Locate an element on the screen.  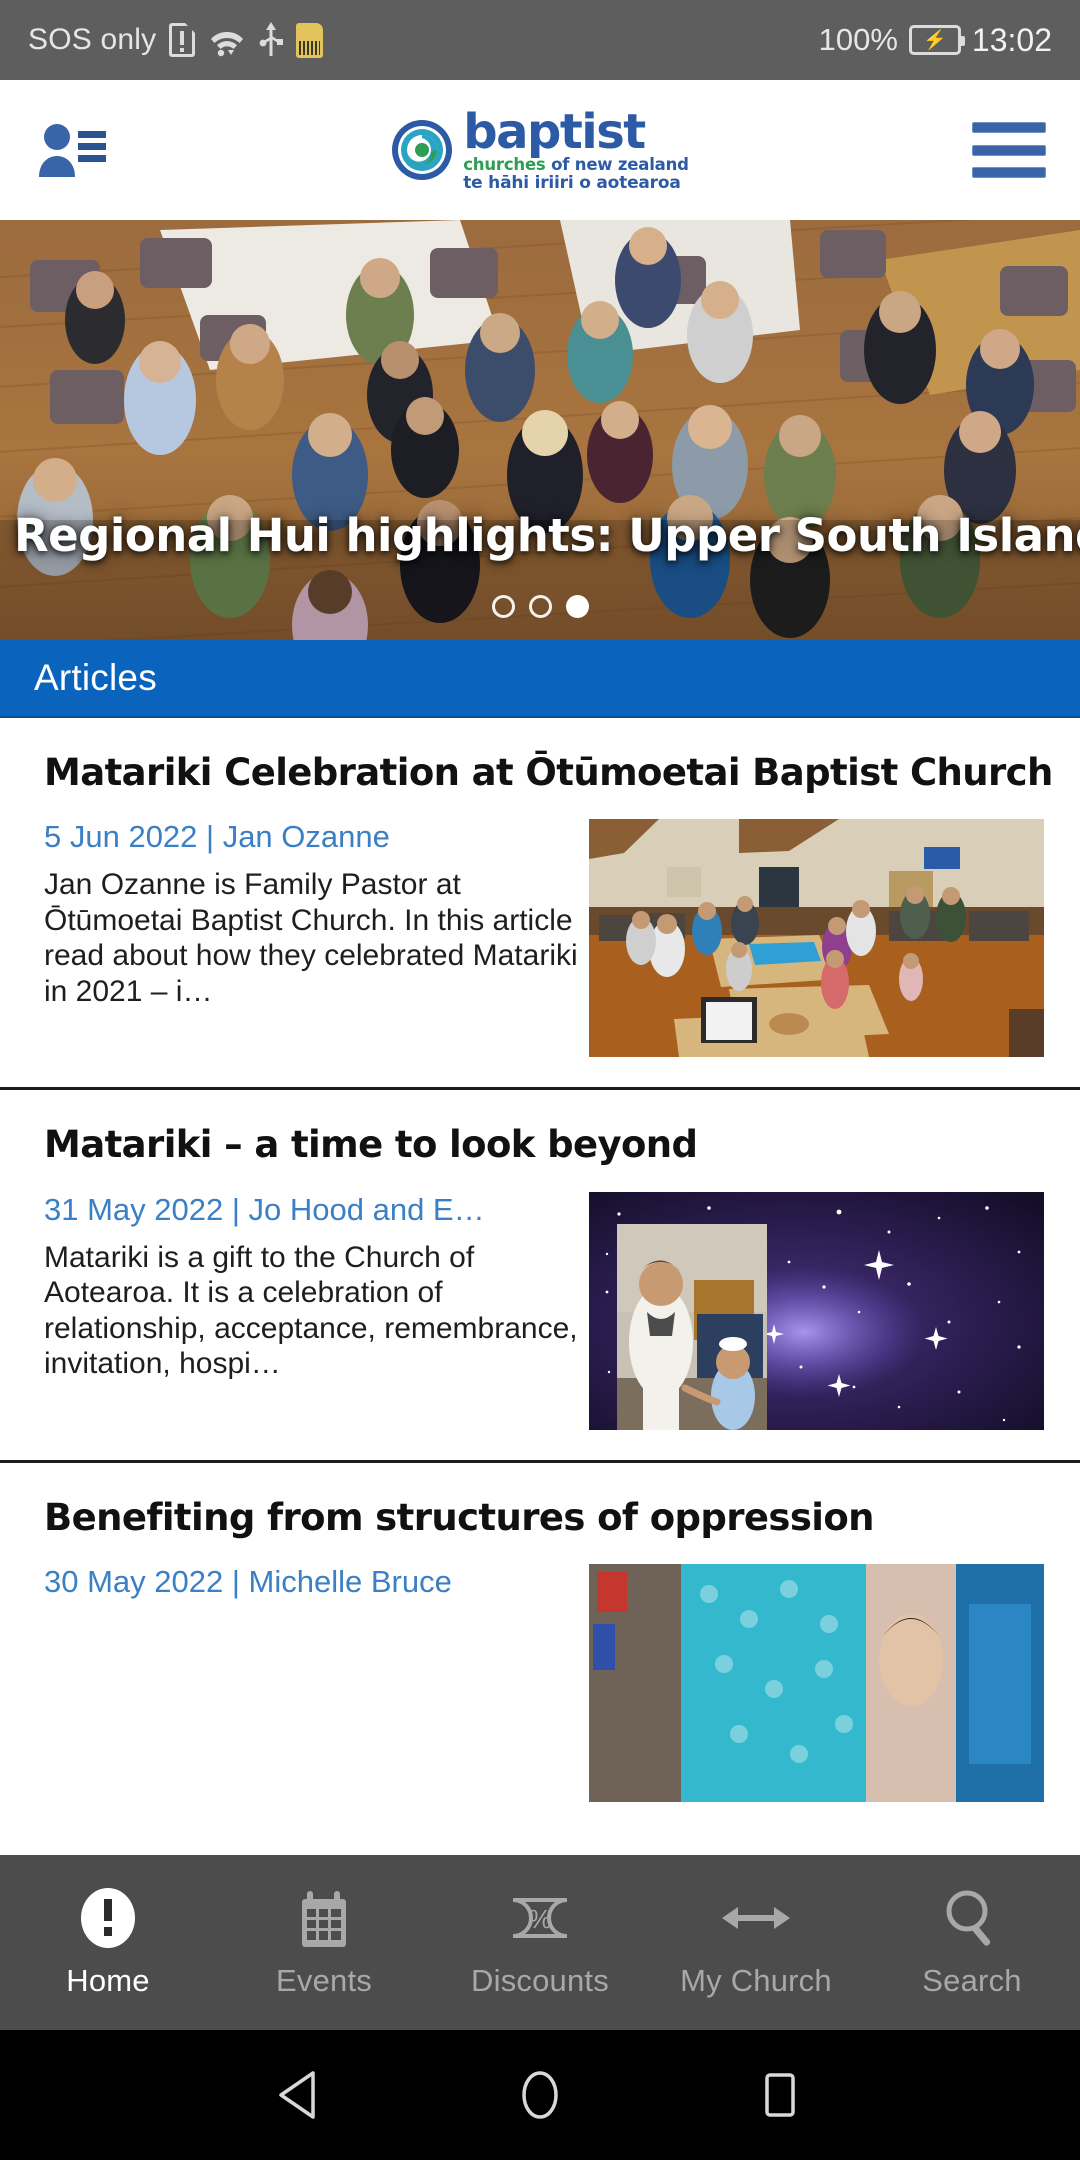
battery-percent-label: 100% is located at coordinates (858, 39).